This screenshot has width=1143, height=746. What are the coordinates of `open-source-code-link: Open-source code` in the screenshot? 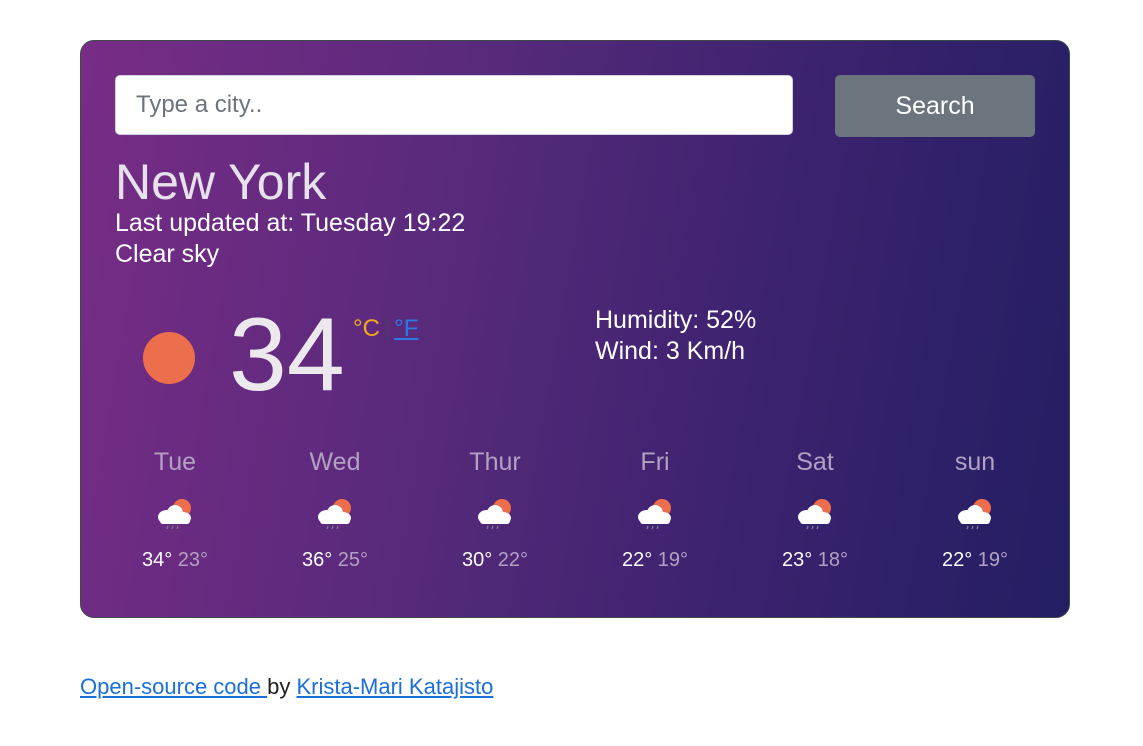 It's located at (173, 686).